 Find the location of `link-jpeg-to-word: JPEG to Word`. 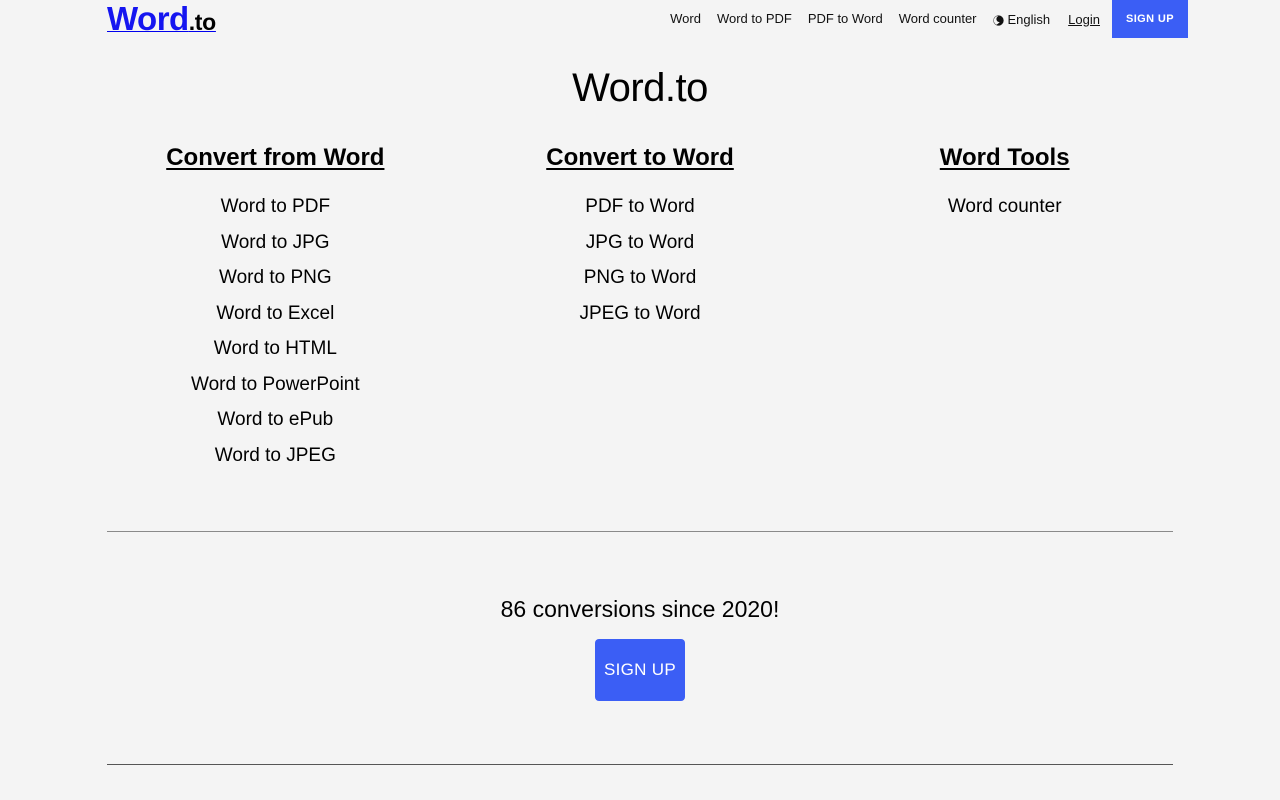

link-jpeg-to-word: JPEG to Word is located at coordinates (640, 314).